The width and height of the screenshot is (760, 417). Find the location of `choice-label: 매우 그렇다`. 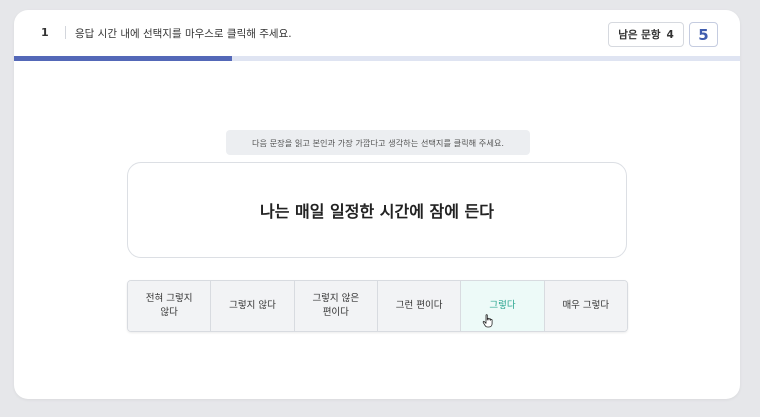

choice-label: 매우 그렇다 is located at coordinates (586, 305).